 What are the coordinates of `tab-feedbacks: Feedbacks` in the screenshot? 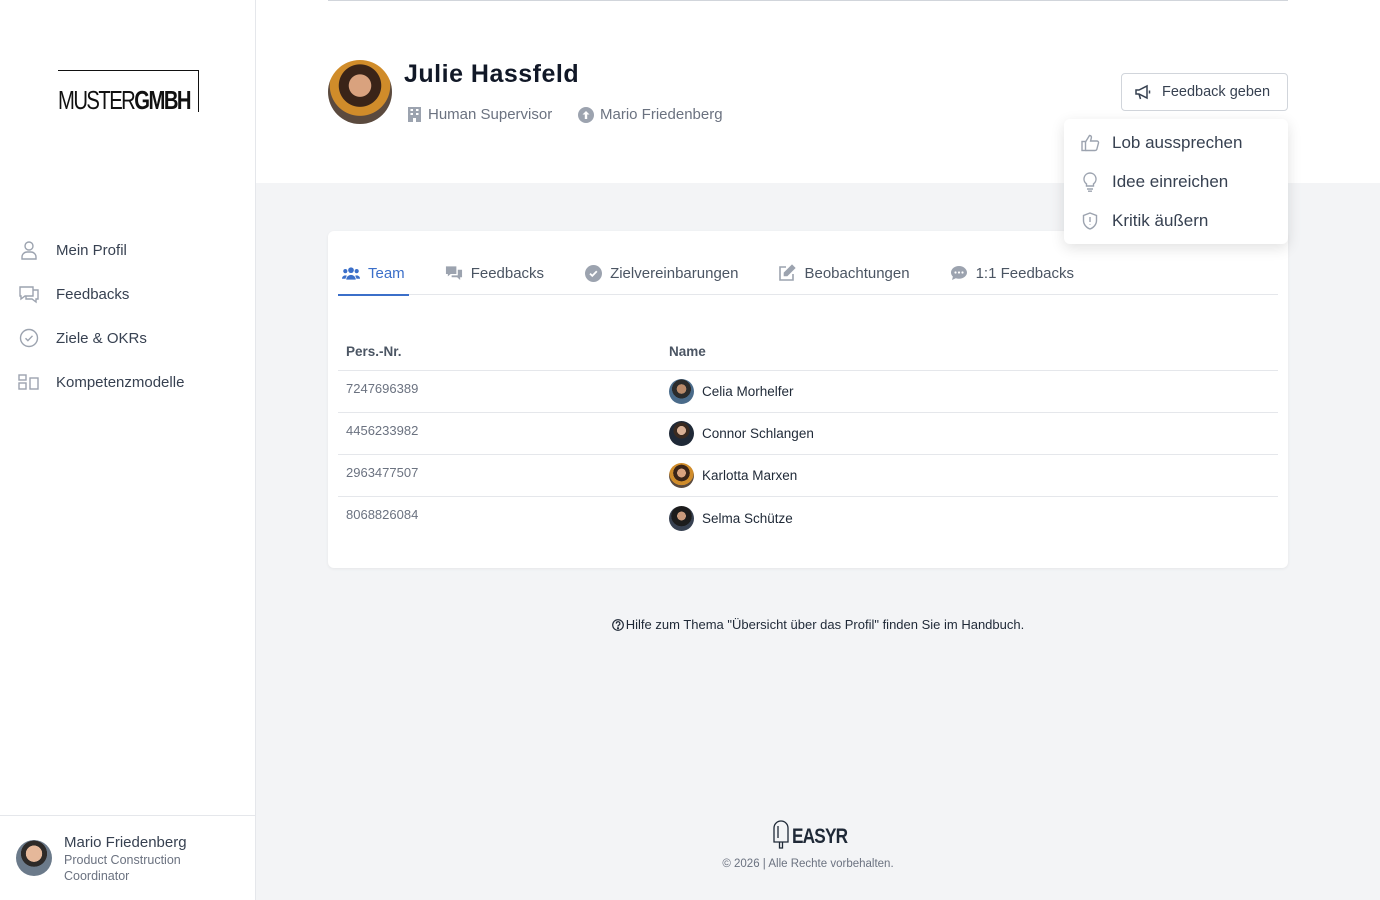 It's located at (494, 273).